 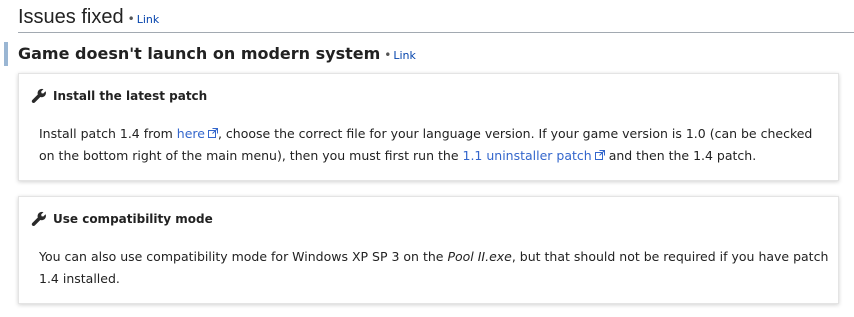 I want to click on section-title: Issues fixed, so click(x=71, y=17).